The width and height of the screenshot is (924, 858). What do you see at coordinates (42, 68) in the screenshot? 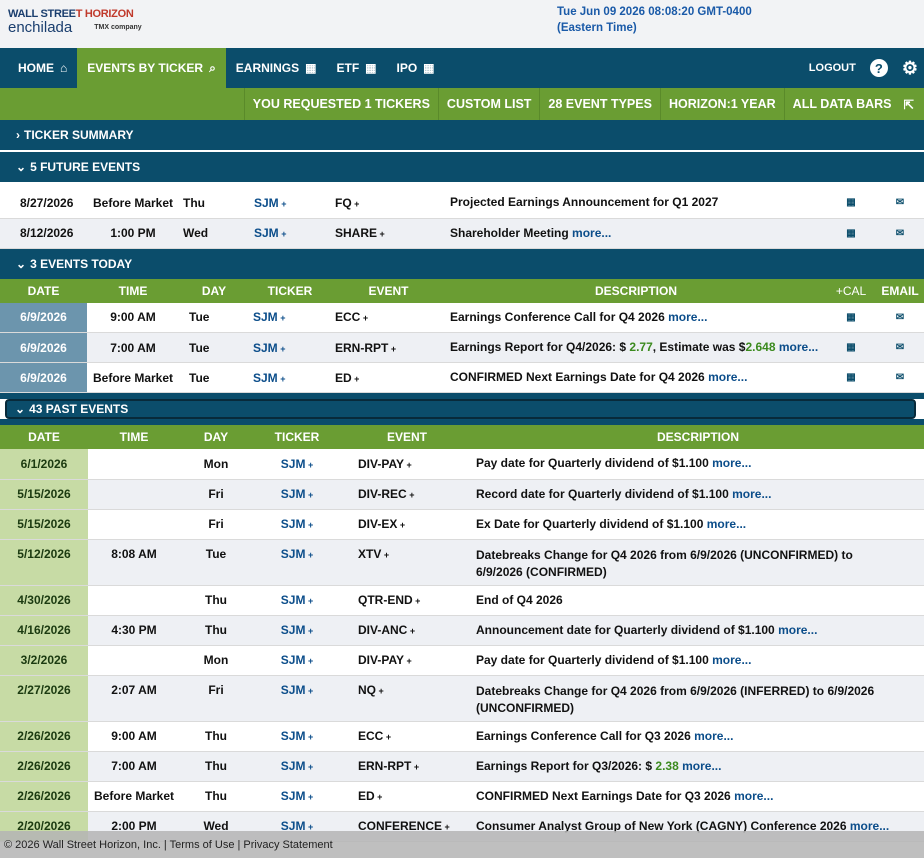
I see `nav-home: HOME ⌂` at bounding box center [42, 68].